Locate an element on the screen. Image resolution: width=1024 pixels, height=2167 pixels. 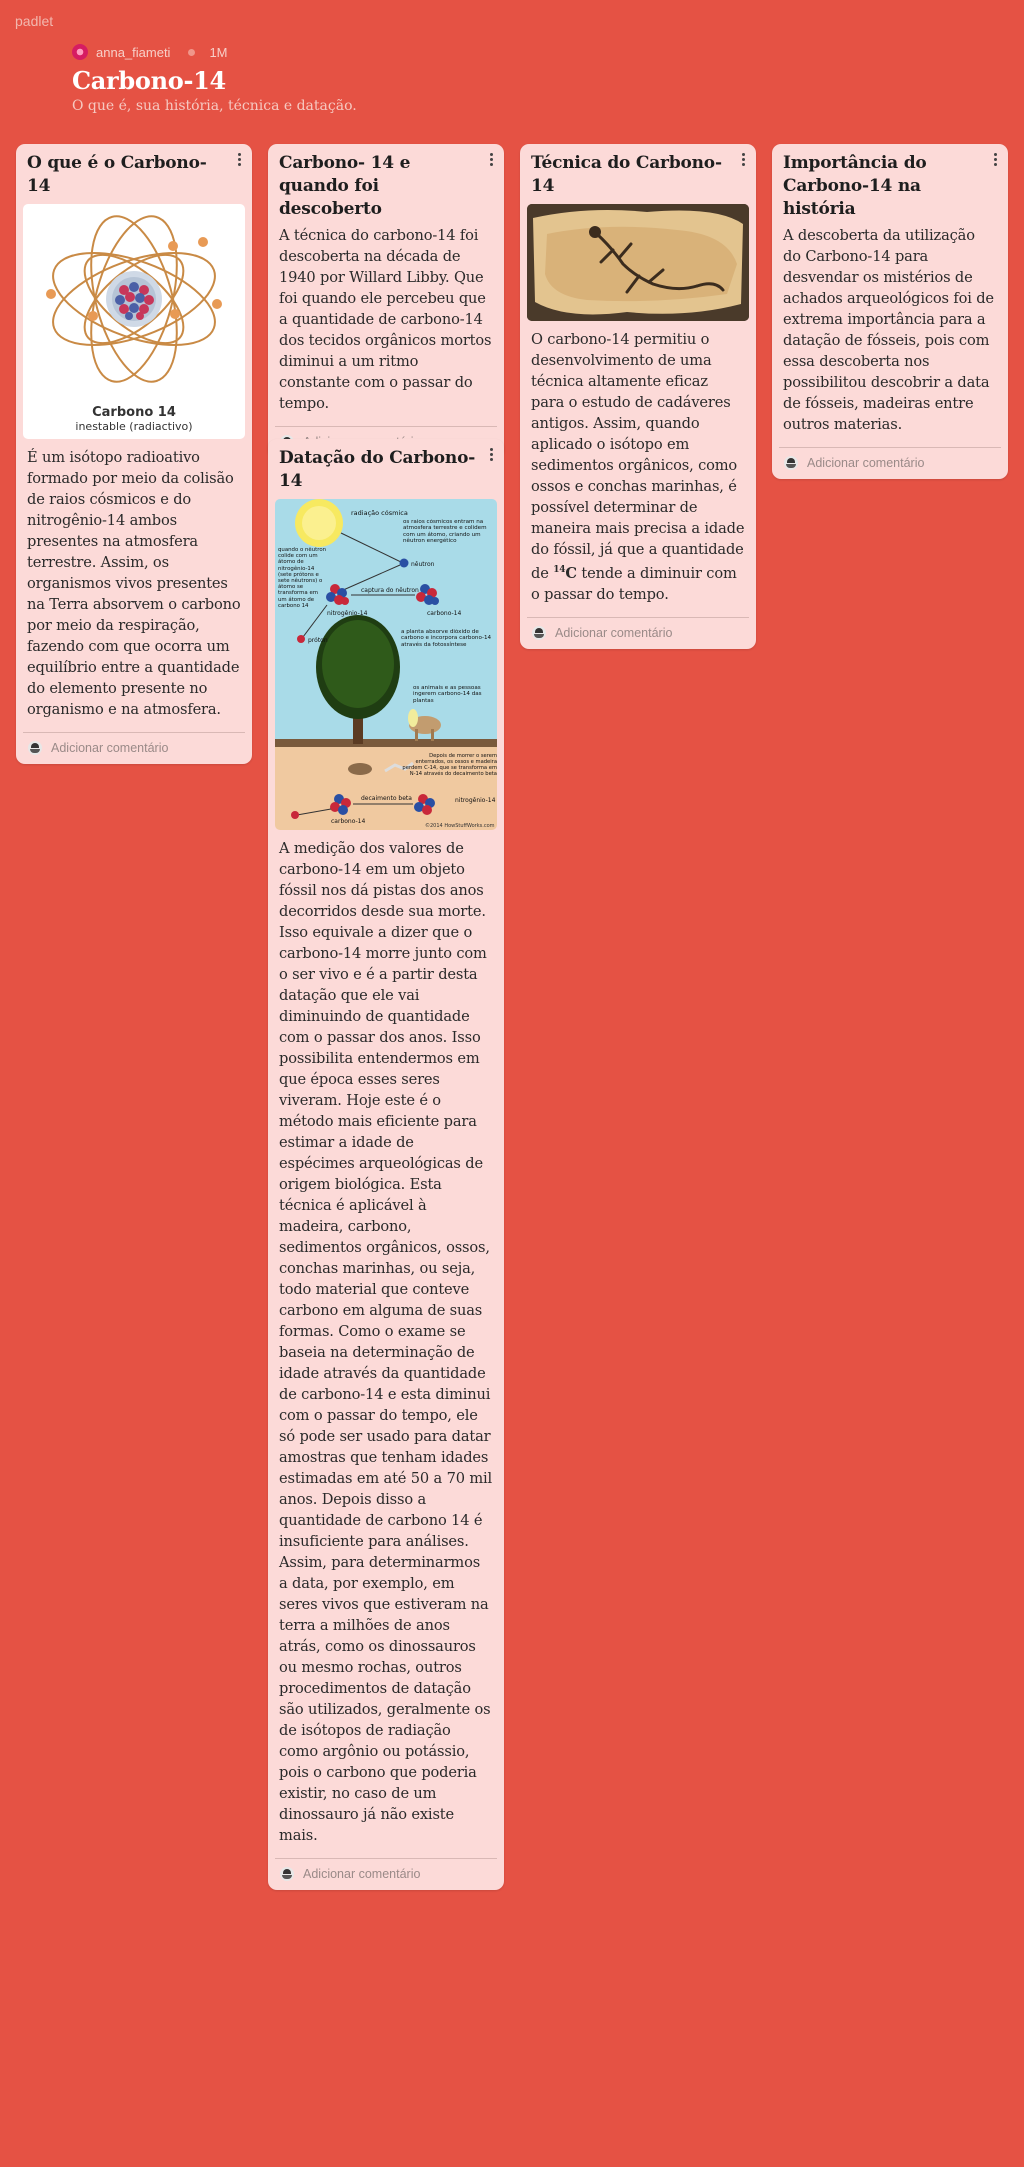
atom-illustration: Carbono 14 inestable (radiactivo) is located at coordinates (134, 324).